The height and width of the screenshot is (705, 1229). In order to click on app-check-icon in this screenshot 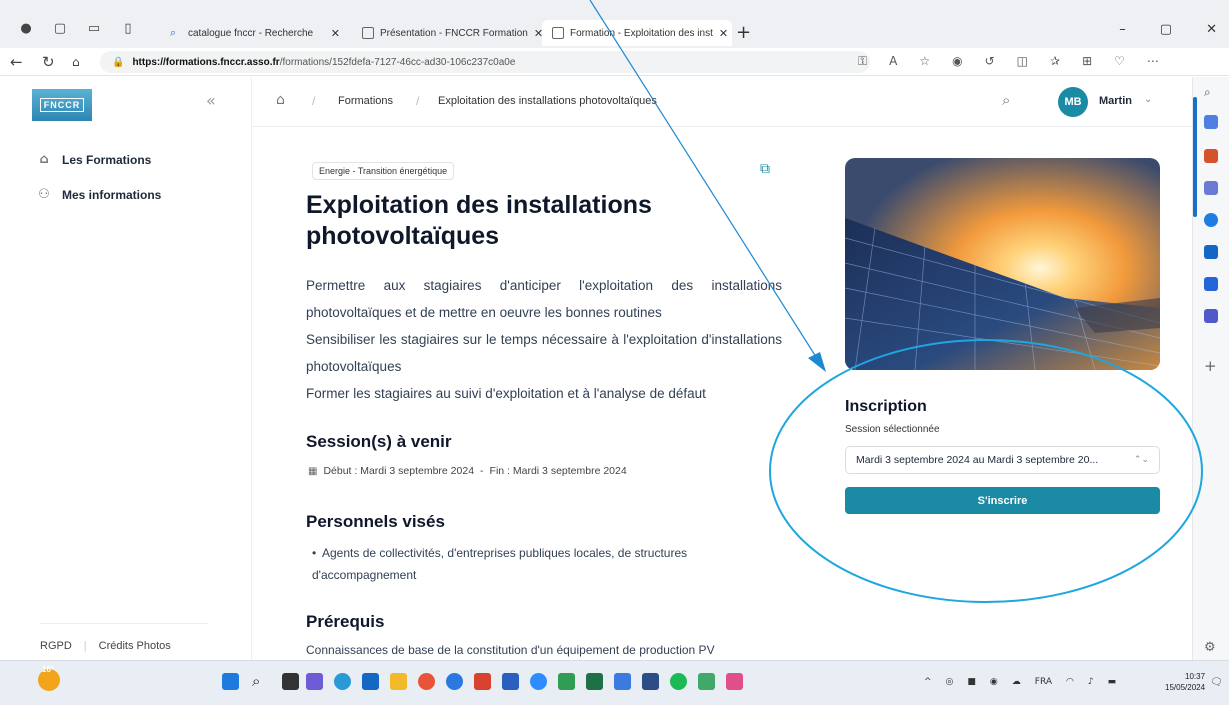, I will do `click(566, 681)`.